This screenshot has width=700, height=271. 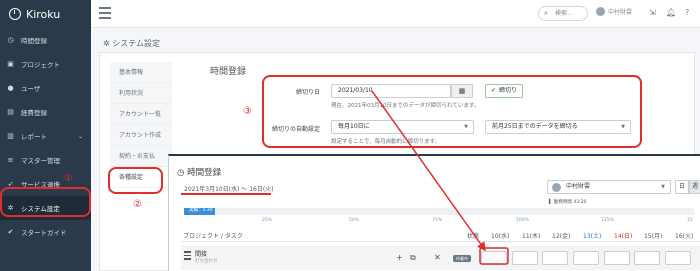 I want to click on tick-label: 15, so click(x=690, y=220).